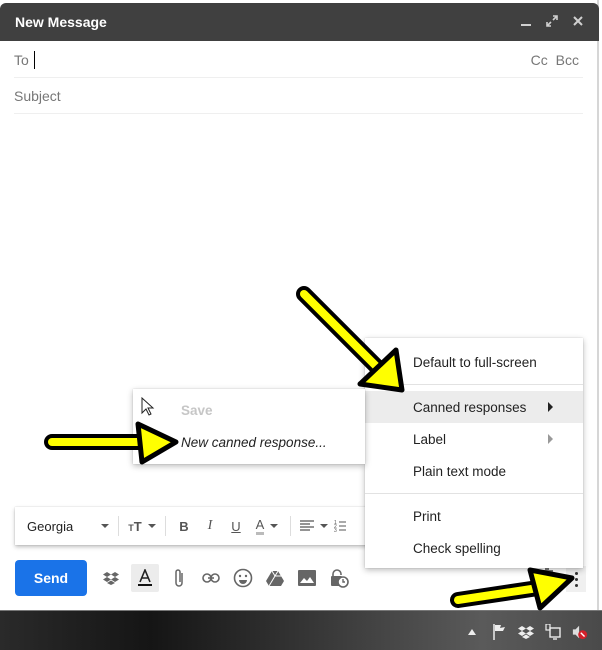 This screenshot has height=650, width=602. I want to click on dropbox-icon, so click(111, 578).